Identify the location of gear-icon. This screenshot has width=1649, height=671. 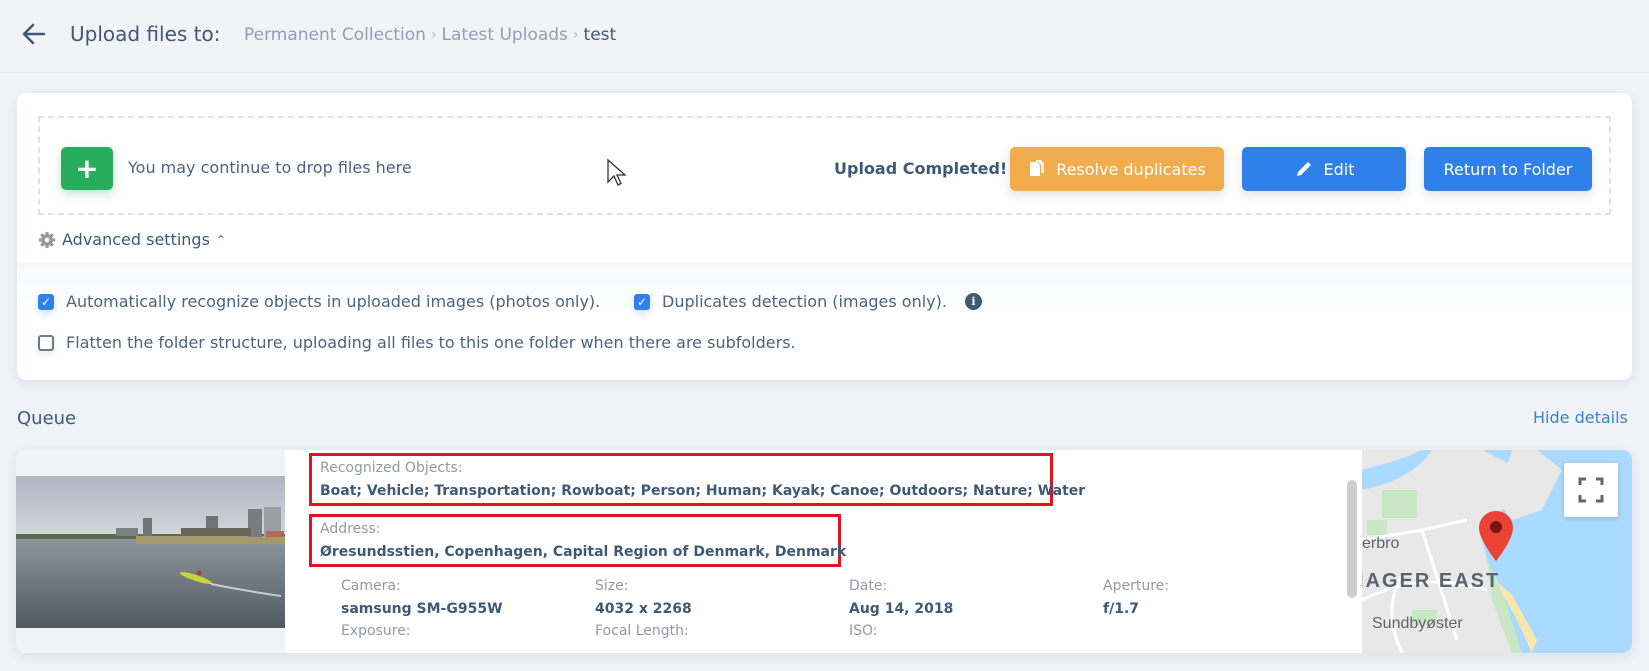
(47, 239).